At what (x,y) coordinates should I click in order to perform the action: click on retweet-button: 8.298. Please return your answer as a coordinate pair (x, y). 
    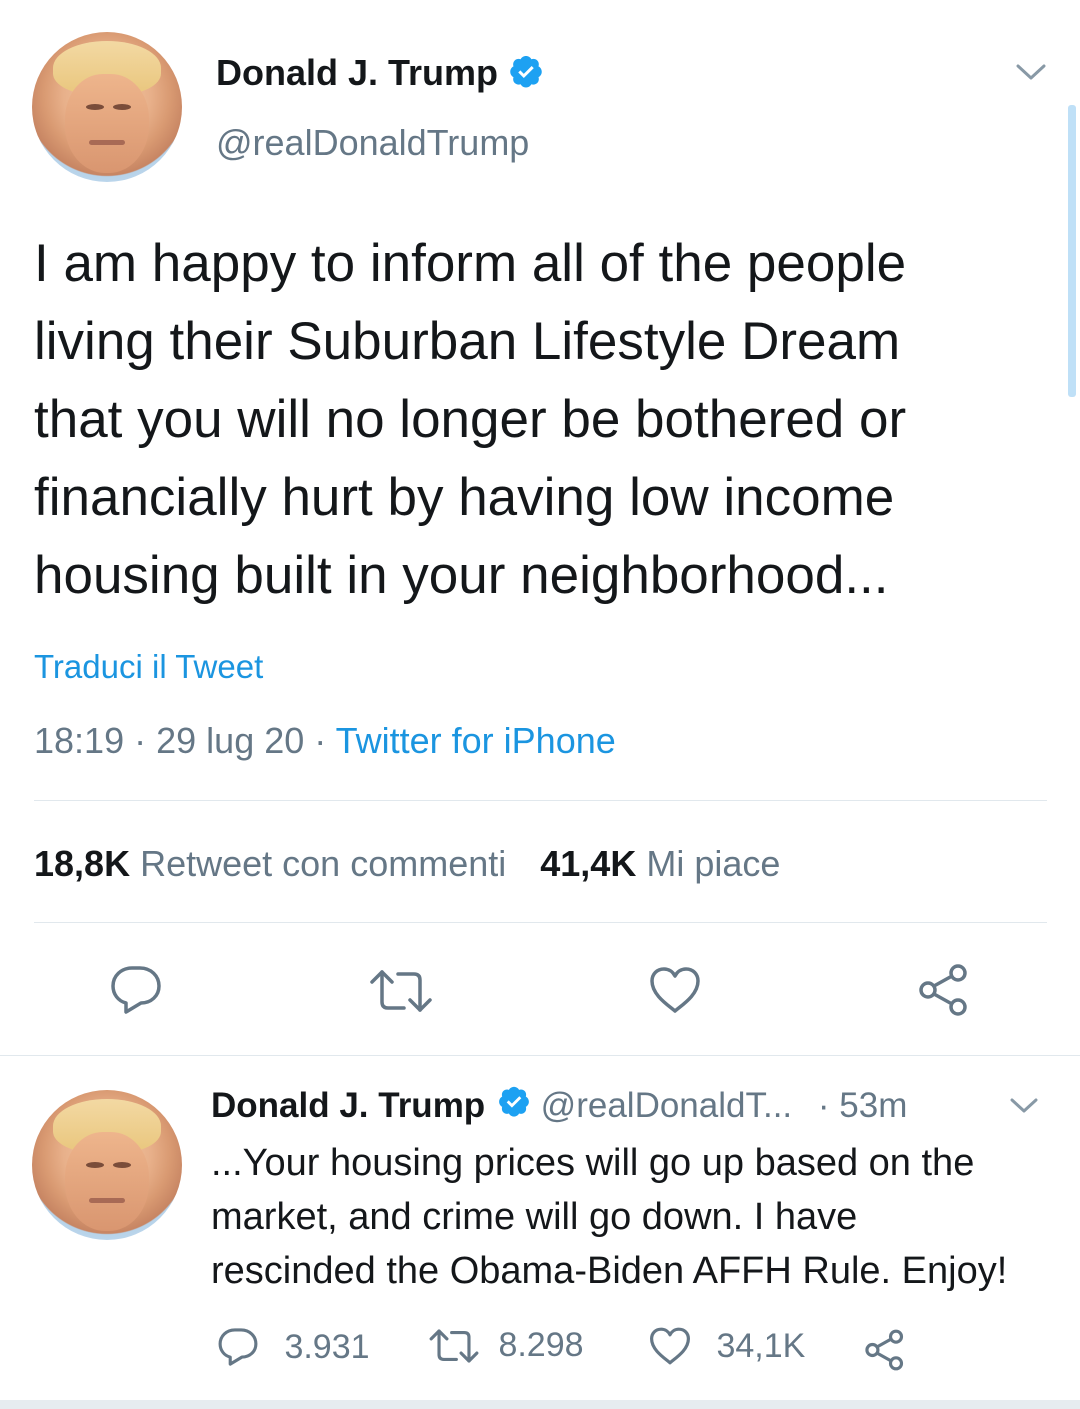
    Looking at the image, I should click on (506, 1348).